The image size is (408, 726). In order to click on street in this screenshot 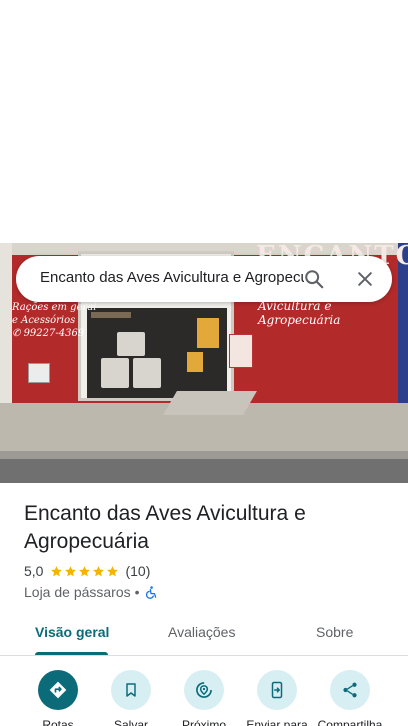, I will do `click(204, 471)`.